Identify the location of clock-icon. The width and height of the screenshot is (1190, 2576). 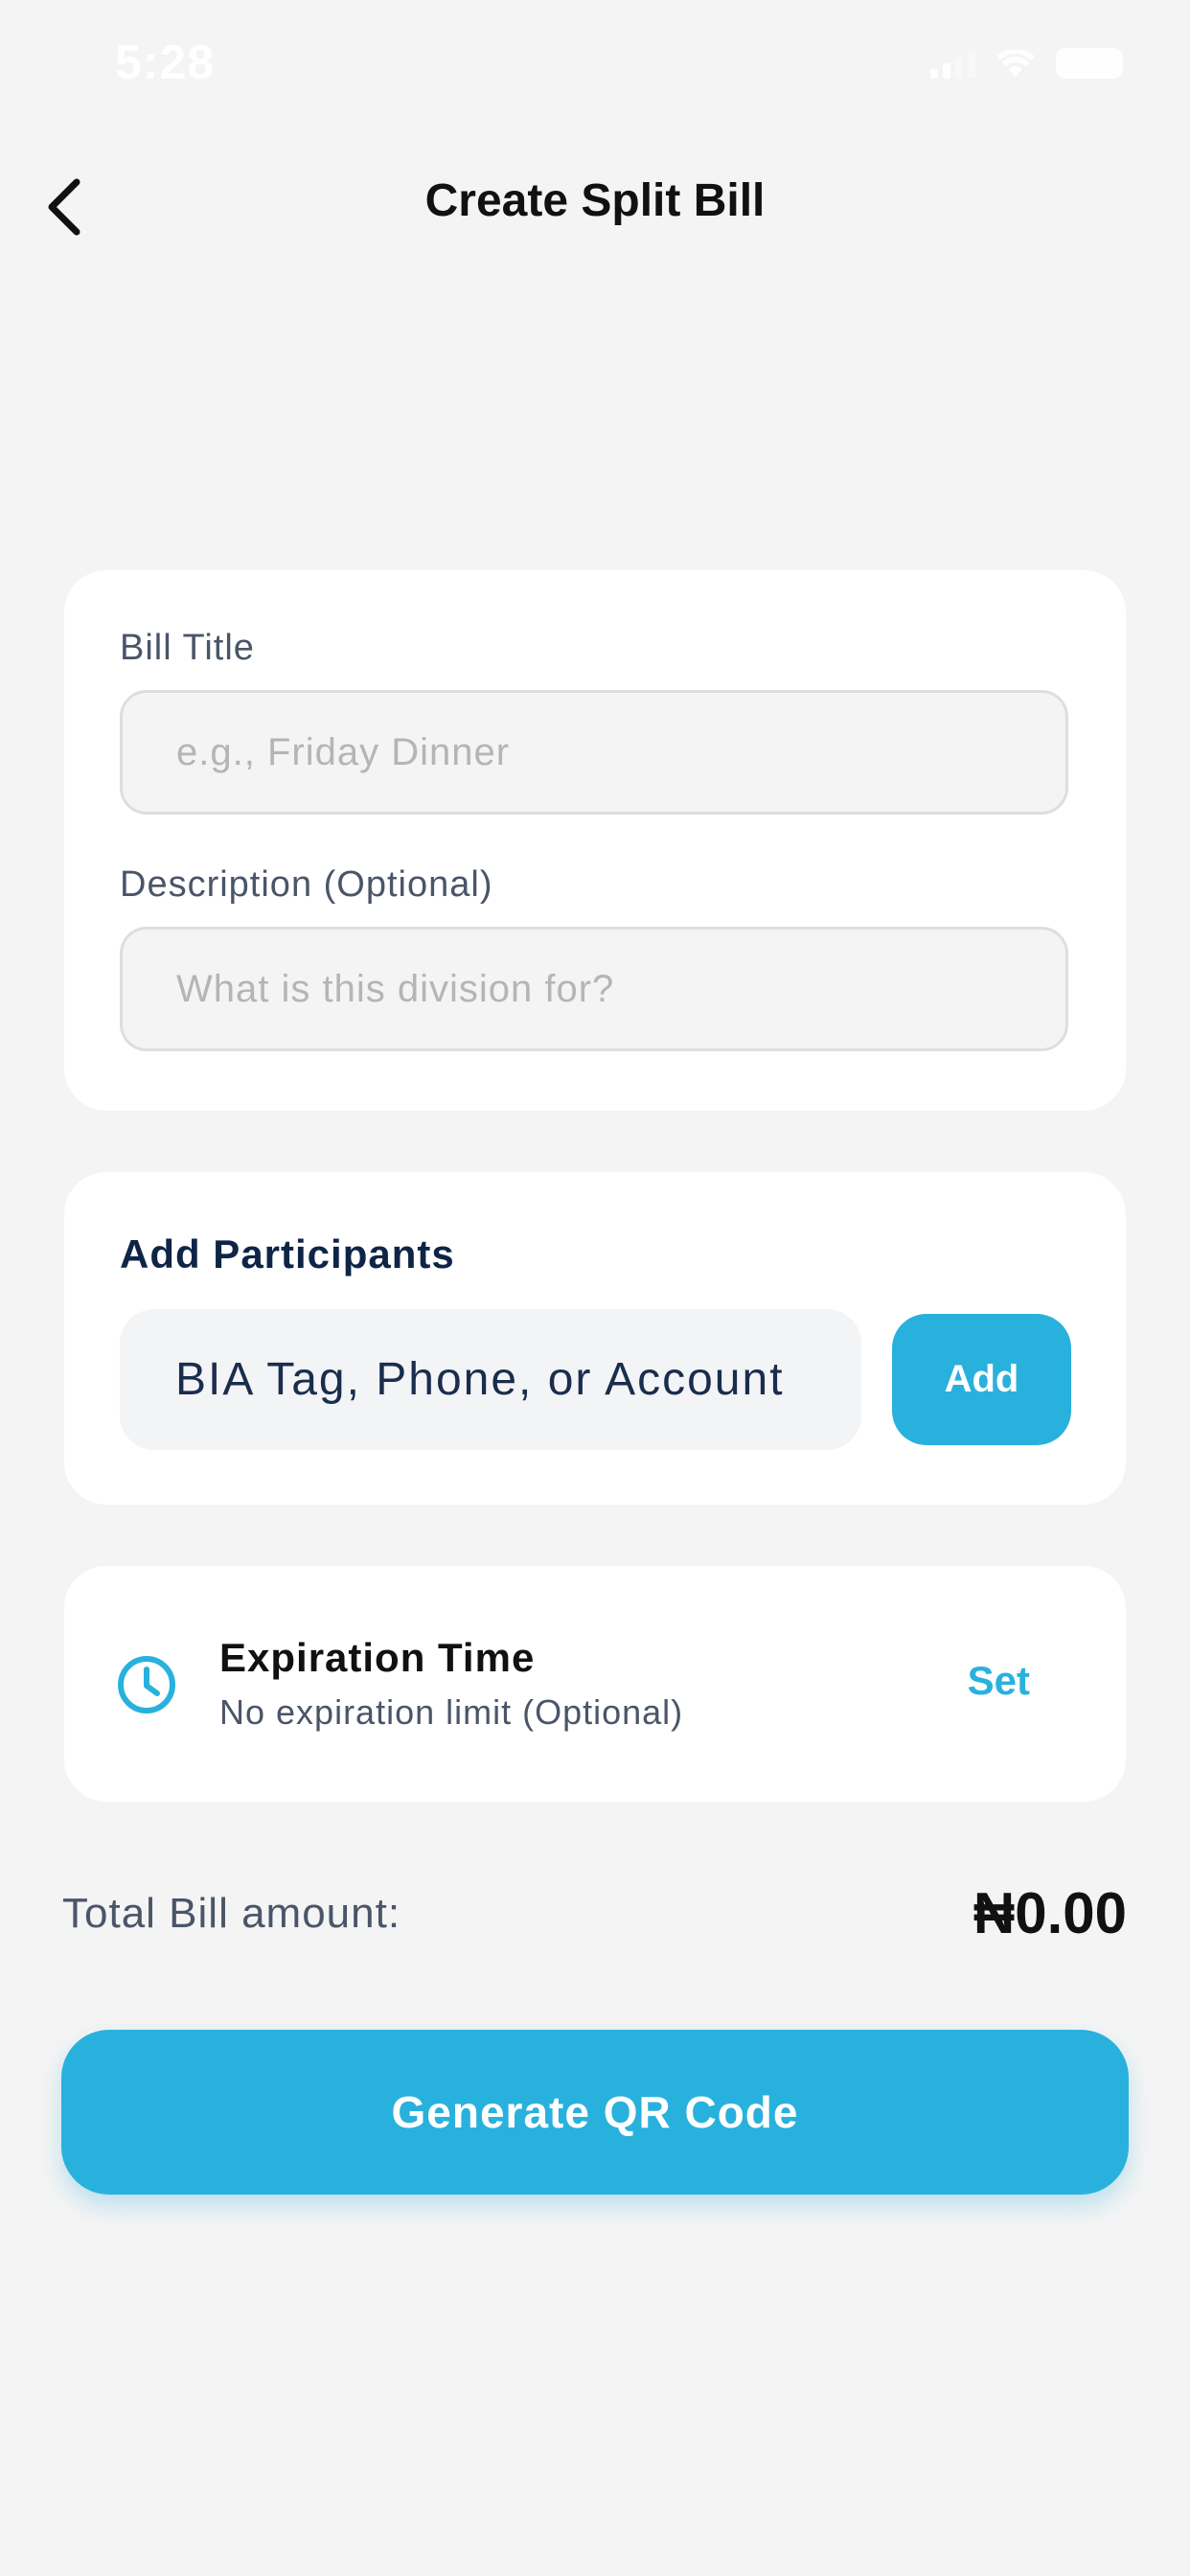
(147, 1685).